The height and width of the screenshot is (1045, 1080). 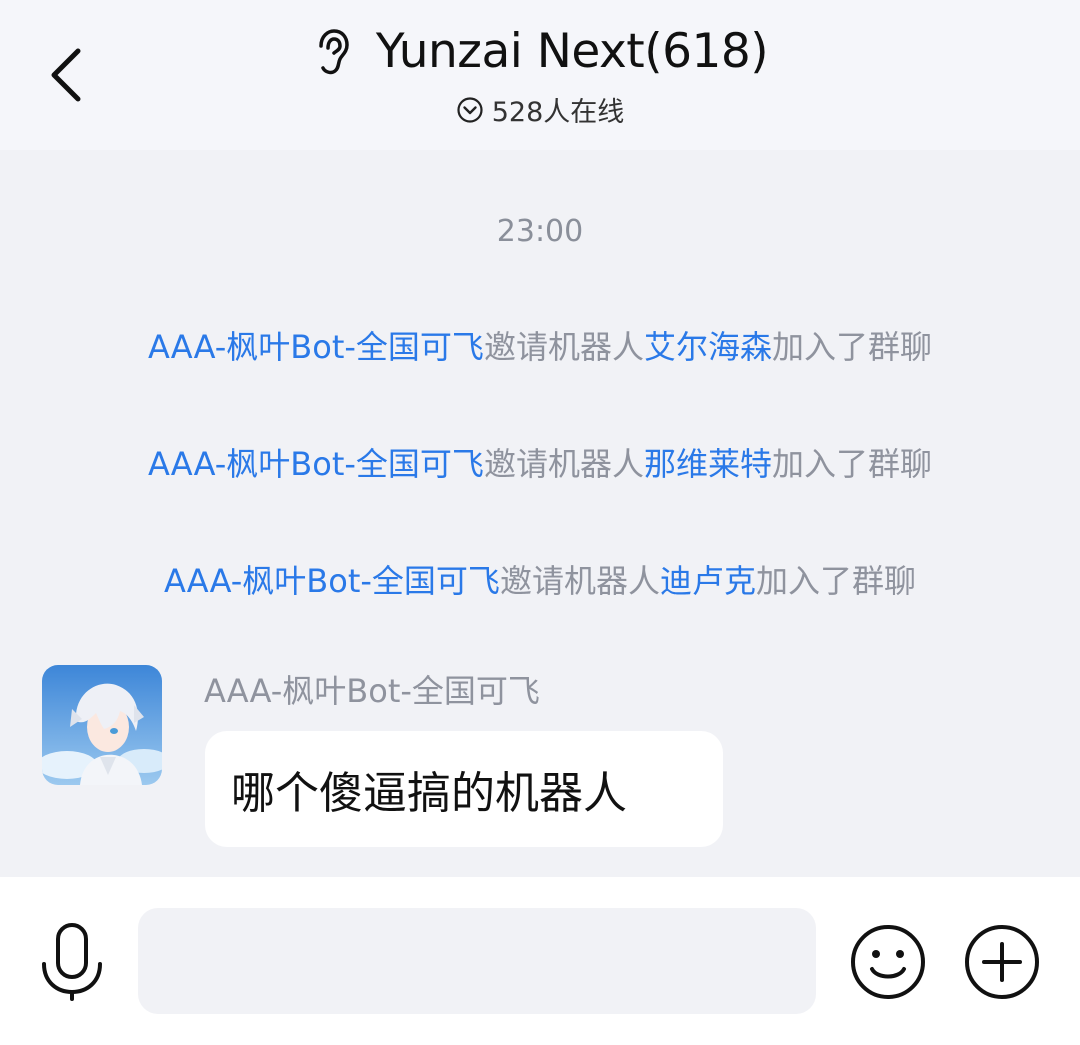 I want to click on microphone-icon, so click(x=72, y=962).